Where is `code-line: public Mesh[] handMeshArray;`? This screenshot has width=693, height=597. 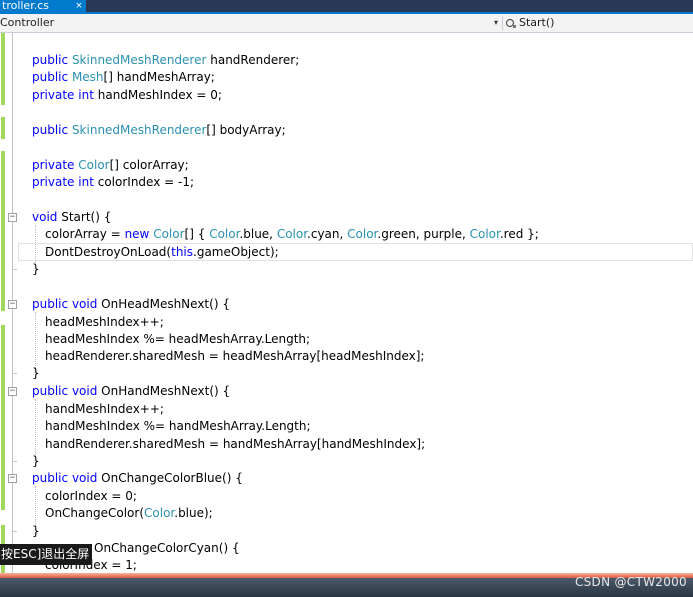 code-line: public Mesh[] handMeshArray; is located at coordinates (123, 77).